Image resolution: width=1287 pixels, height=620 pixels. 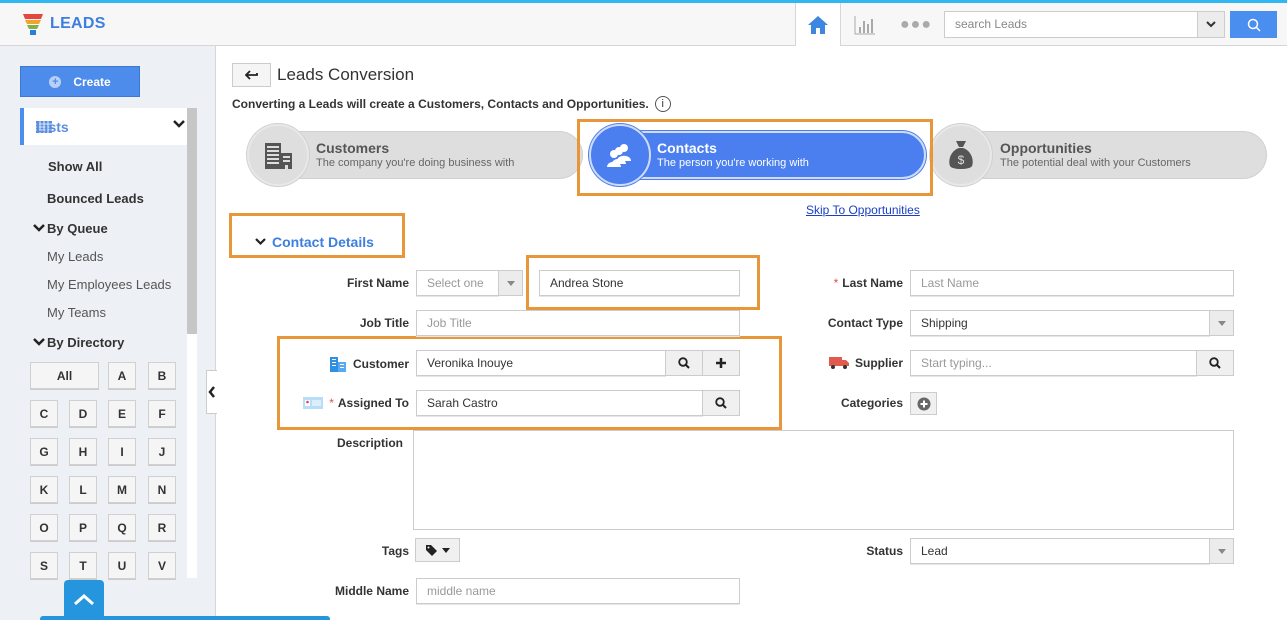 I want to click on bottom-bar, so click(x=185, y=618).